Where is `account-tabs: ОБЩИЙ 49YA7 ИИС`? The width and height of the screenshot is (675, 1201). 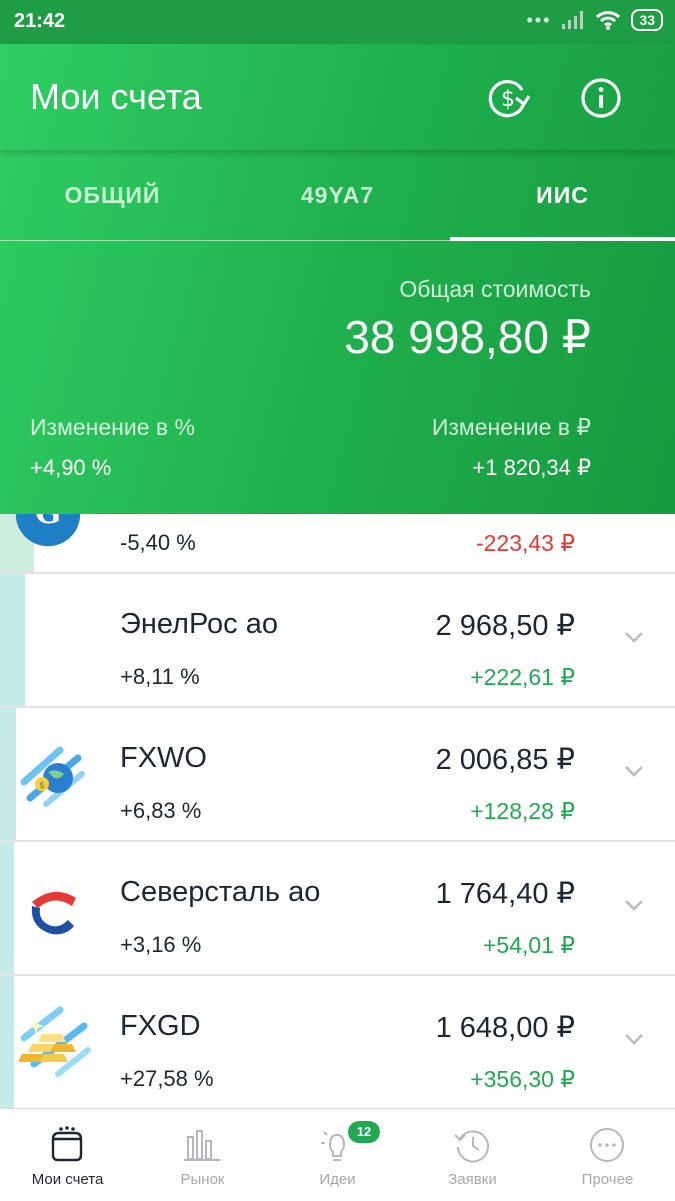
account-tabs: ОБЩИЙ 49YA7 ИИС is located at coordinates (337, 195).